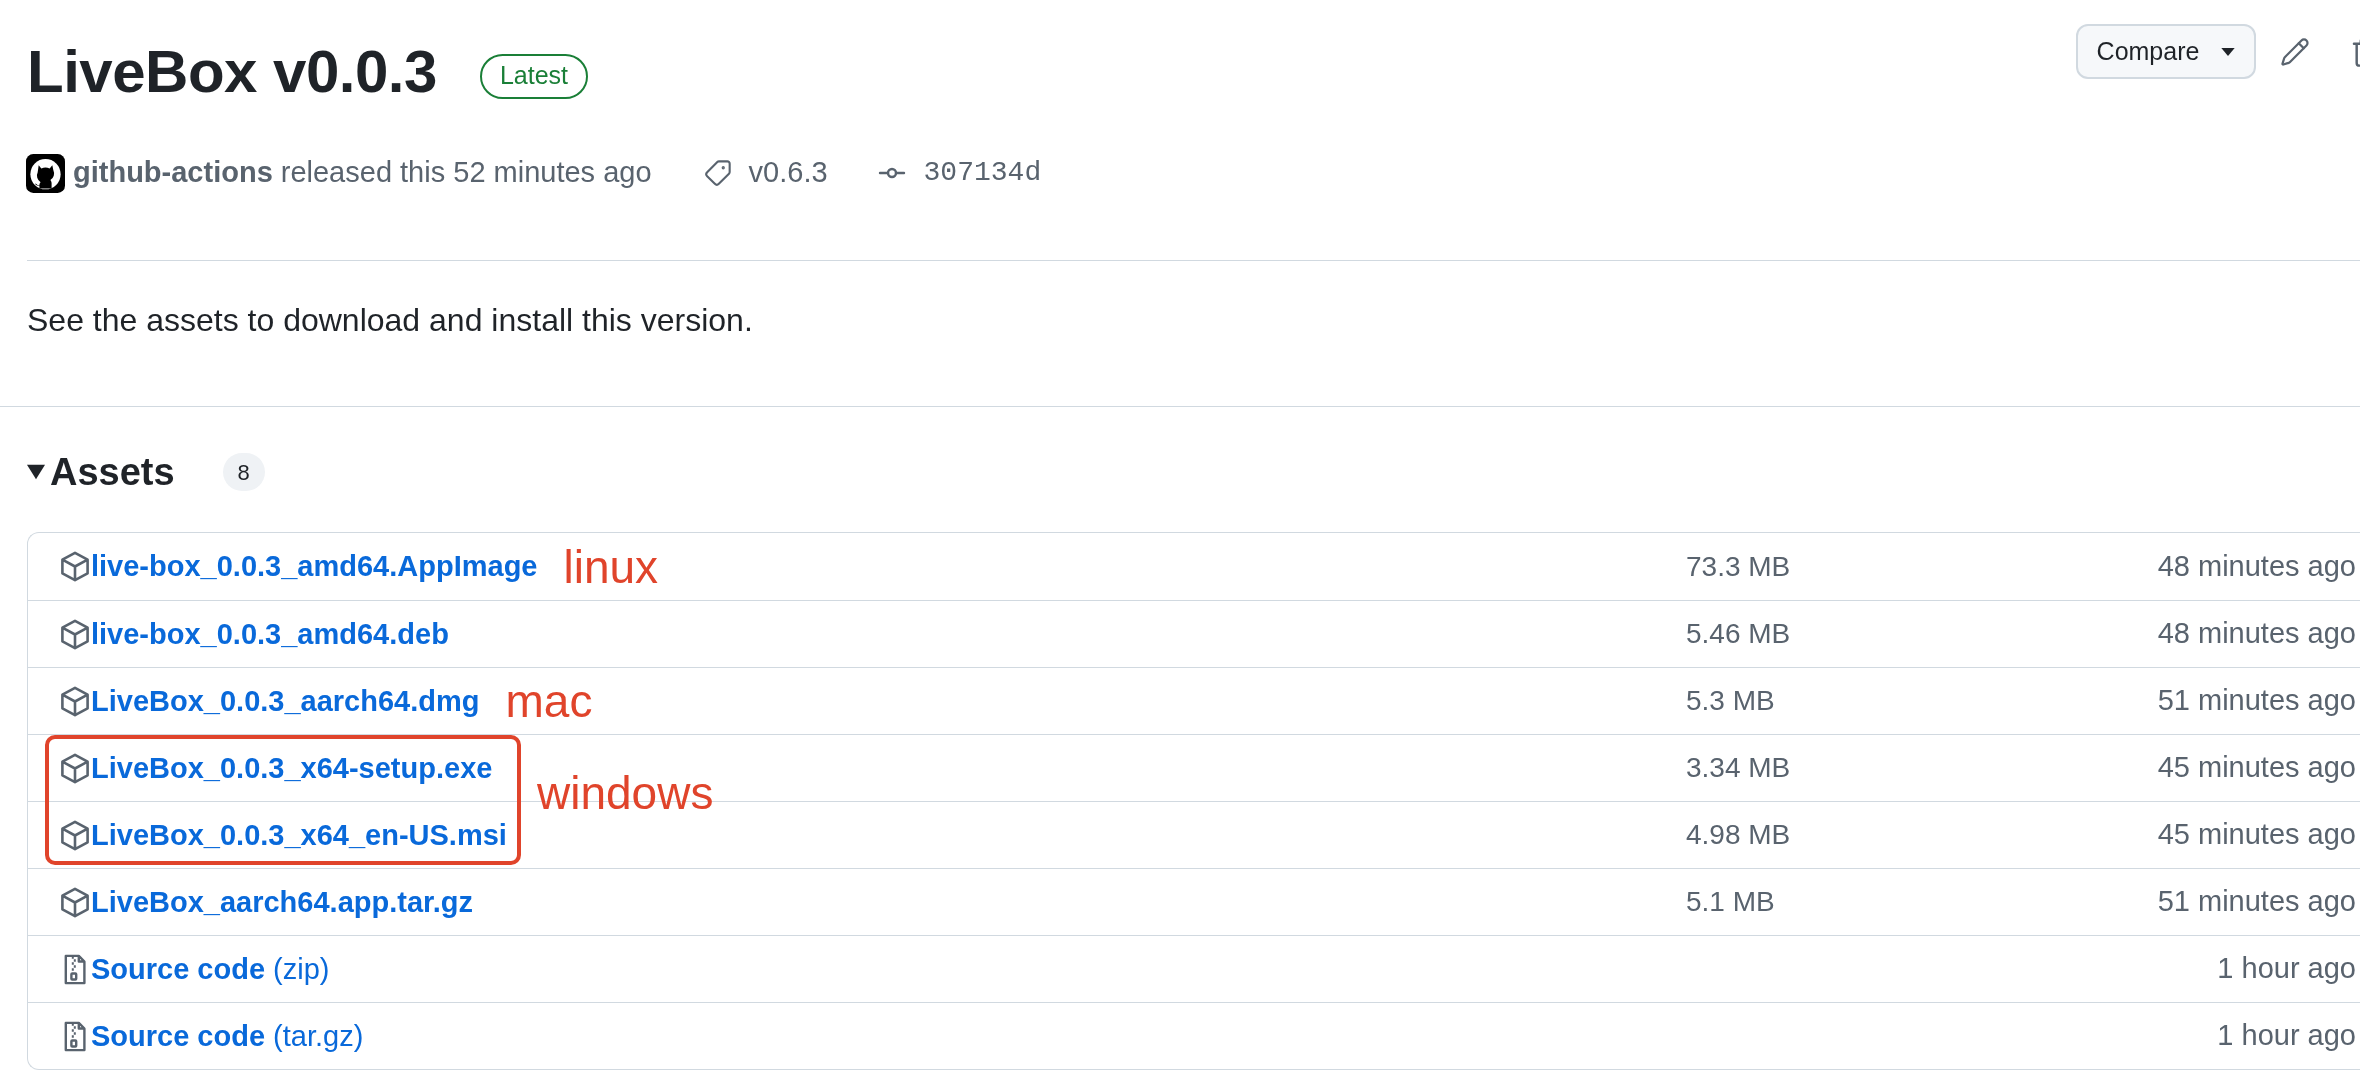  I want to click on file-size: 5.3 MB, so click(1730, 700).